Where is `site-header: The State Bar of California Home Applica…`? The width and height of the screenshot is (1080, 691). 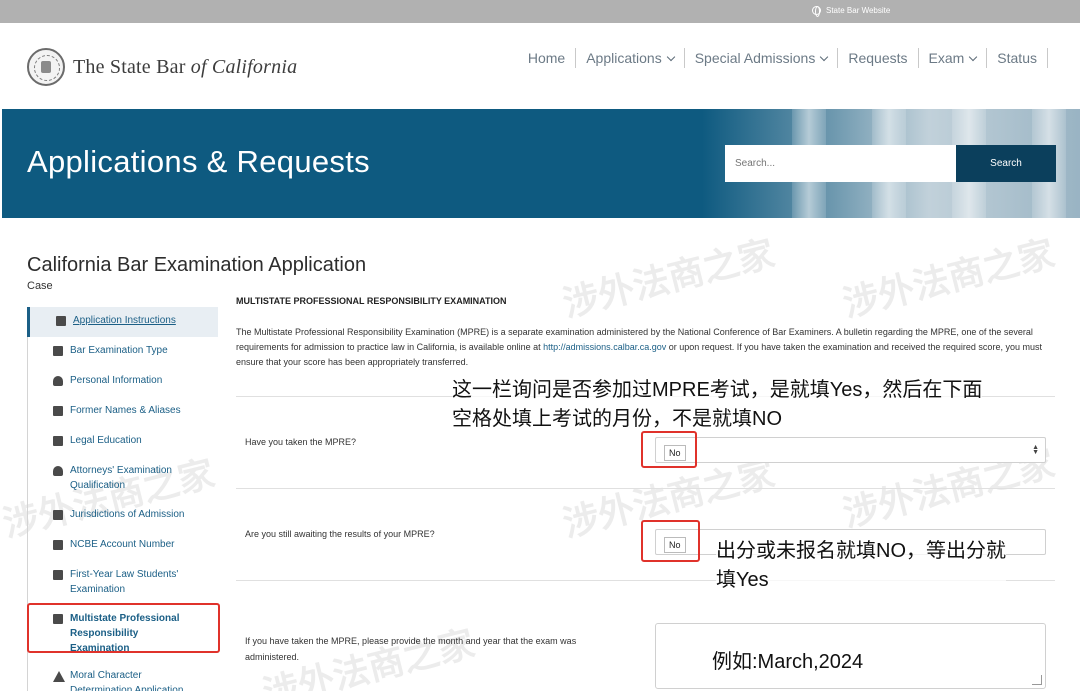 site-header: The State Bar of California Home Applica… is located at coordinates (540, 66).